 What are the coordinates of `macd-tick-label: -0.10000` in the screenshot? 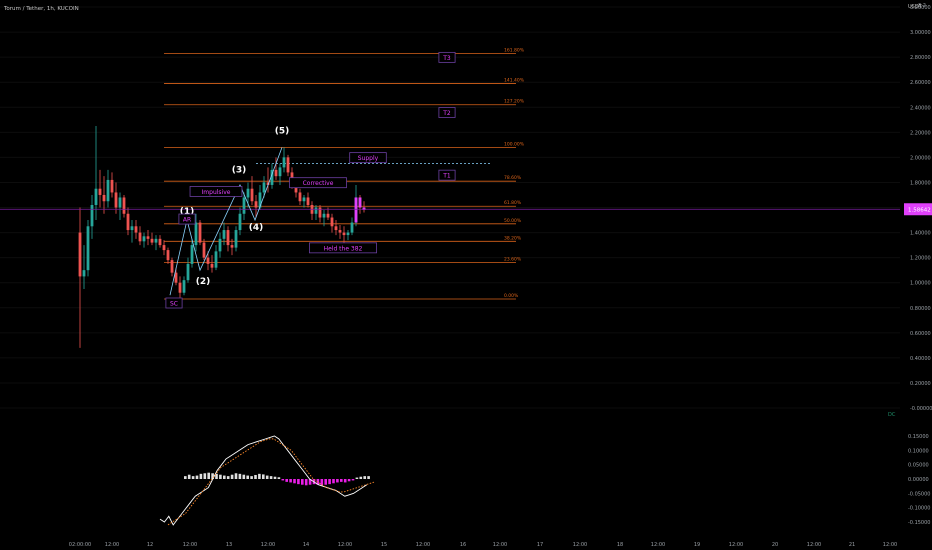 It's located at (919, 509).